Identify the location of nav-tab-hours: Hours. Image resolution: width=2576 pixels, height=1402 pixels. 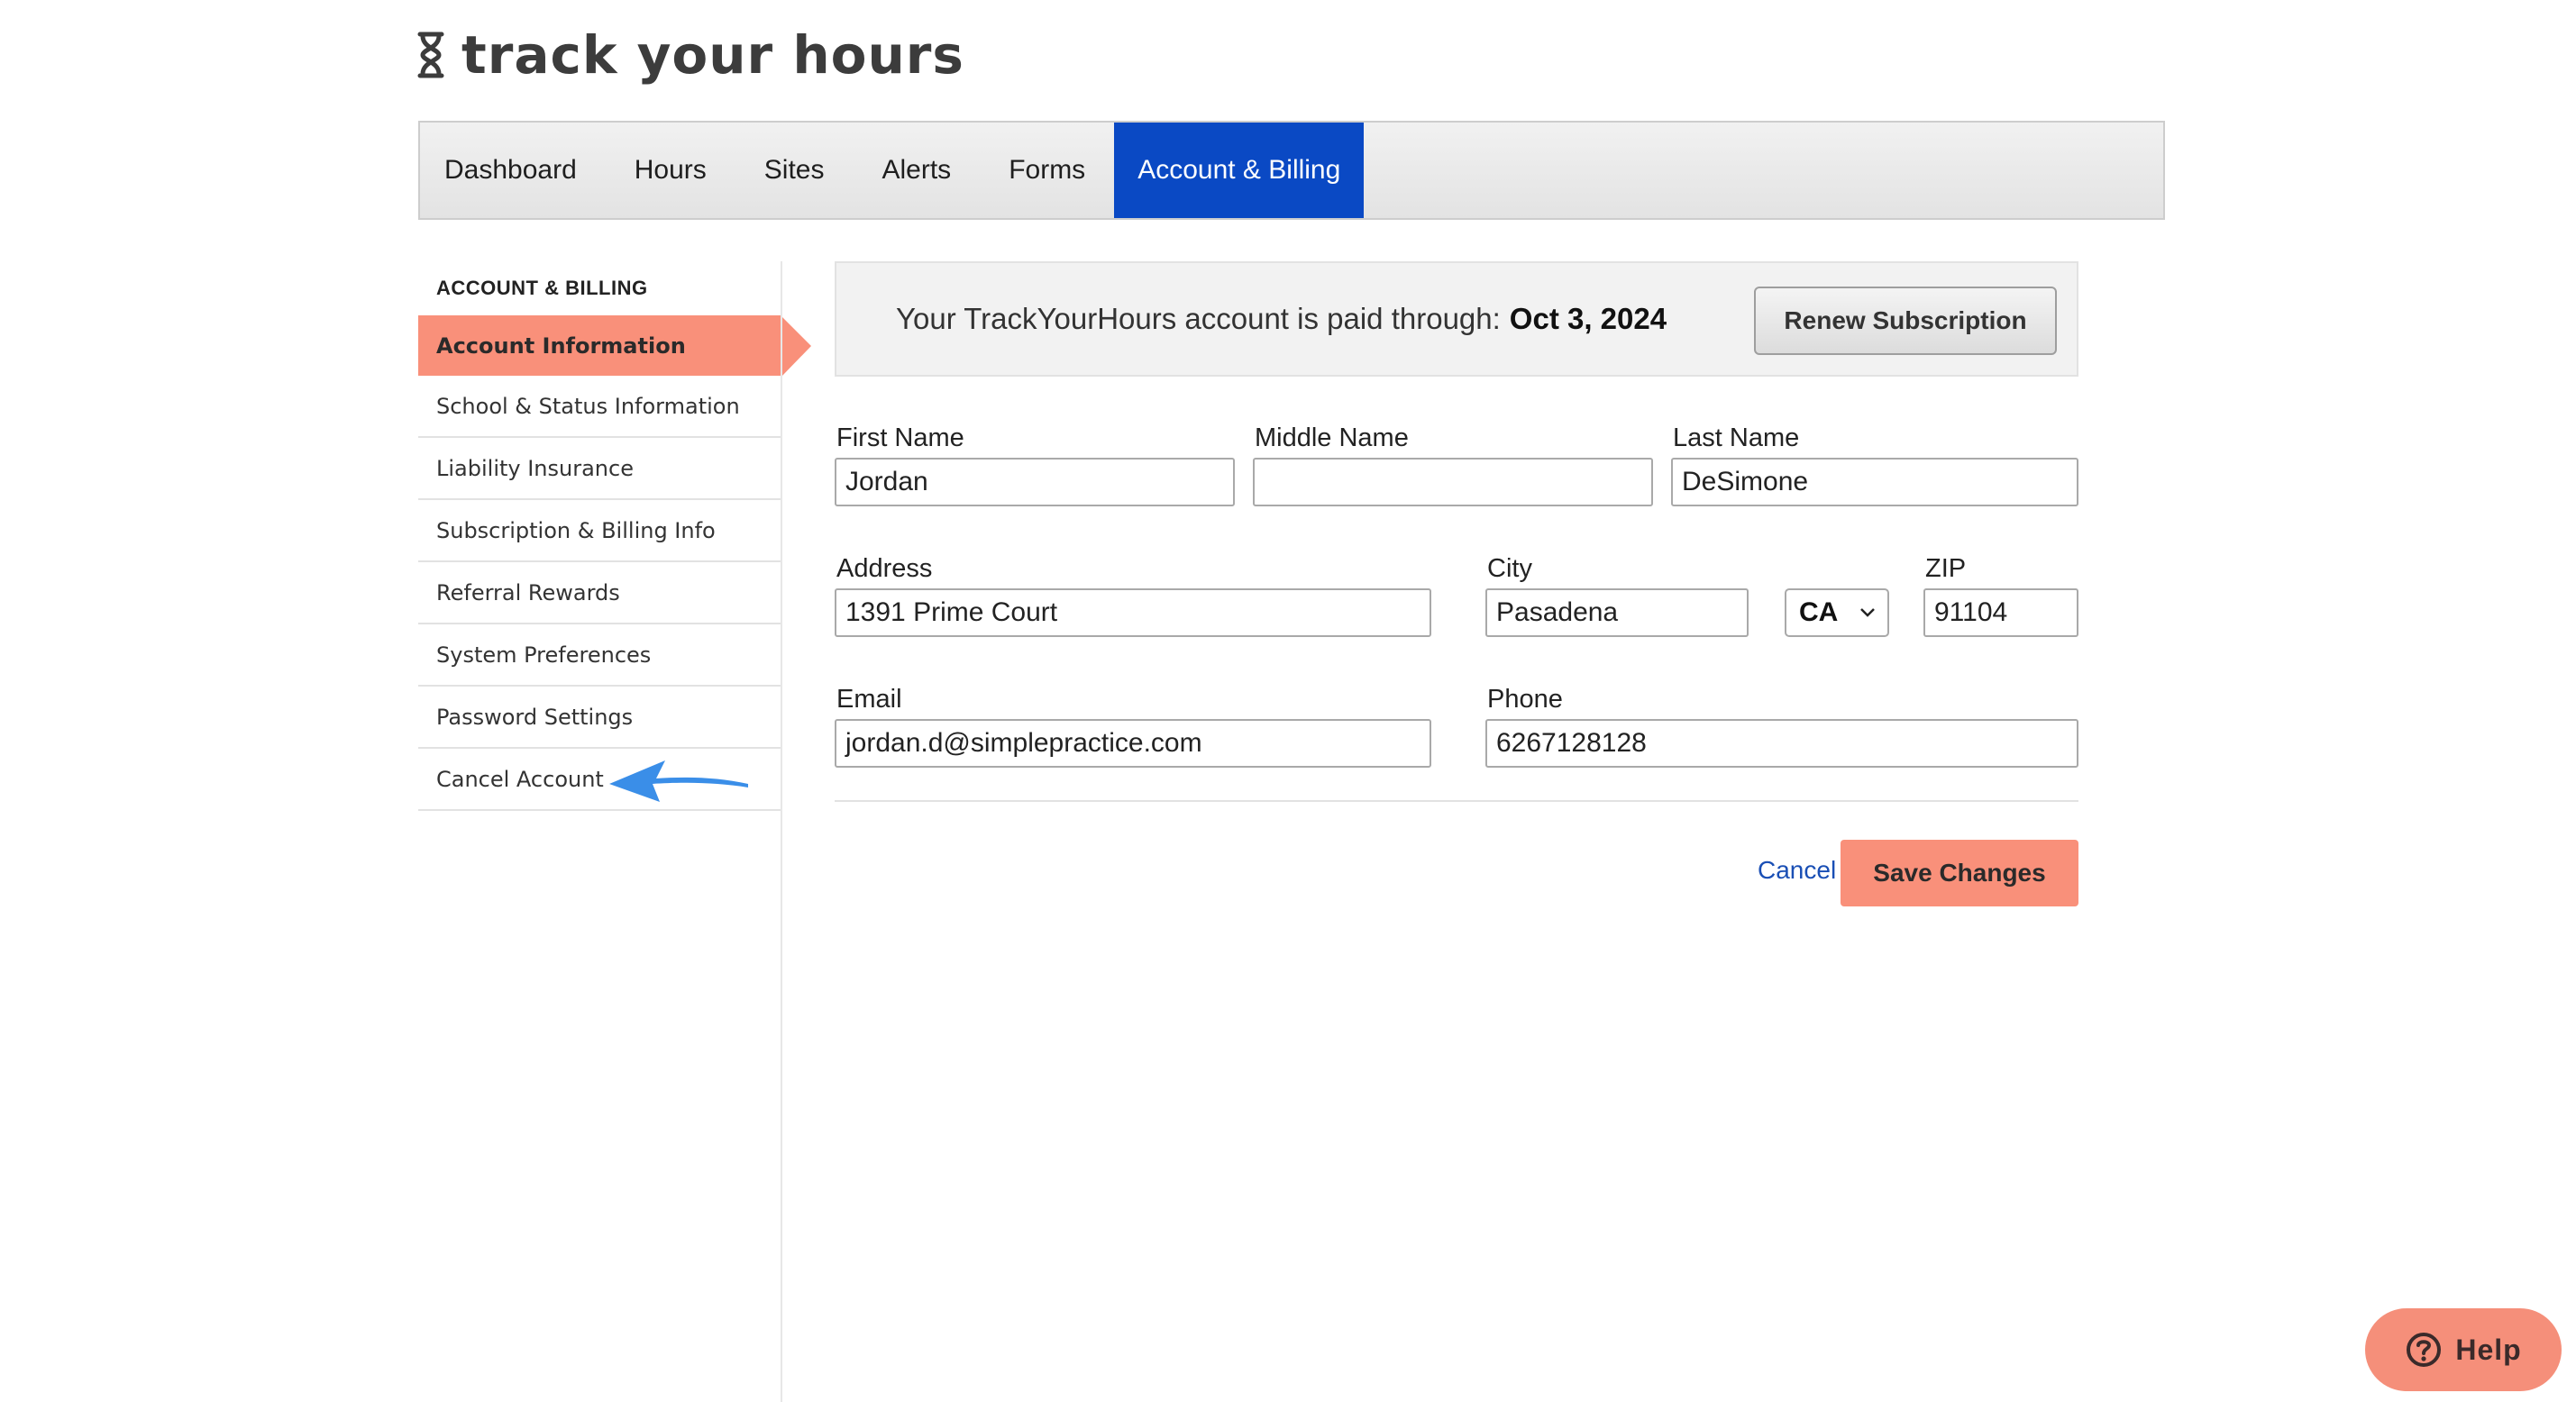
(670, 170).